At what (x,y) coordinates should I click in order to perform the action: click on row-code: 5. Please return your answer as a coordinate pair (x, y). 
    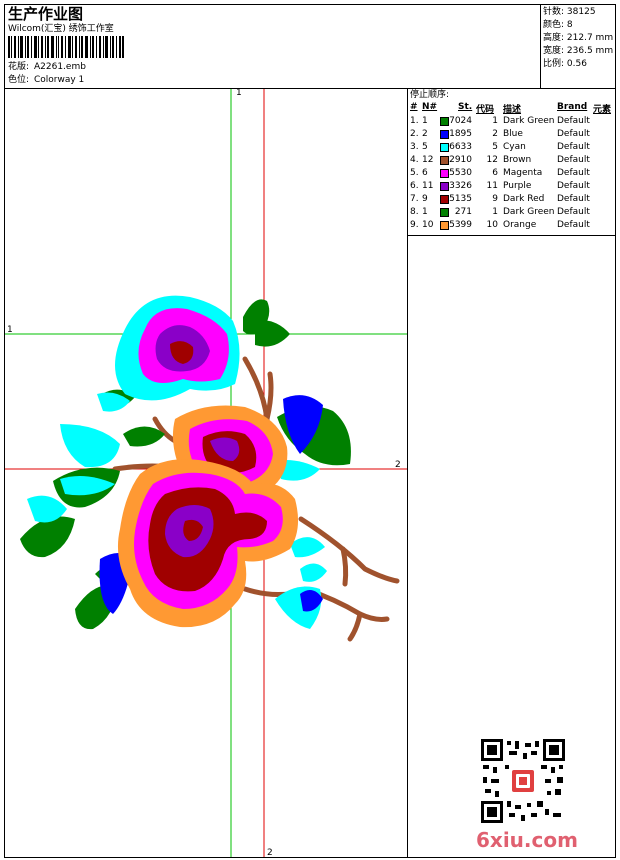
    Looking at the image, I should click on (495, 147).